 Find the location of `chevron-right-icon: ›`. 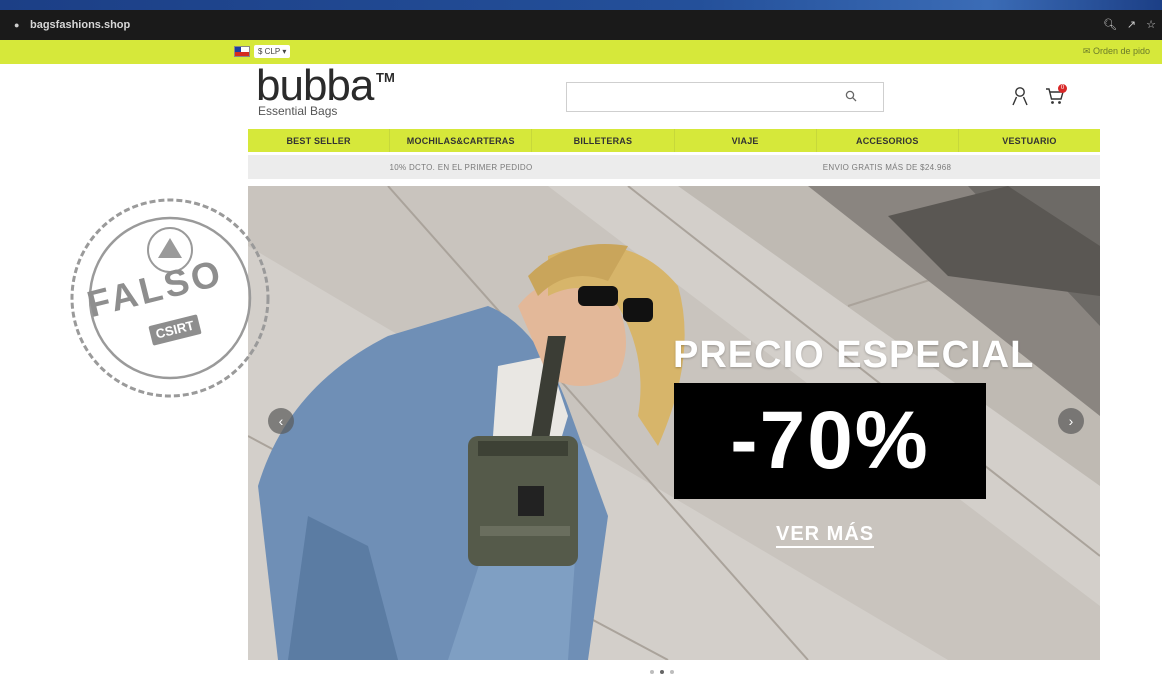

chevron-right-icon: › is located at coordinates (1071, 421).